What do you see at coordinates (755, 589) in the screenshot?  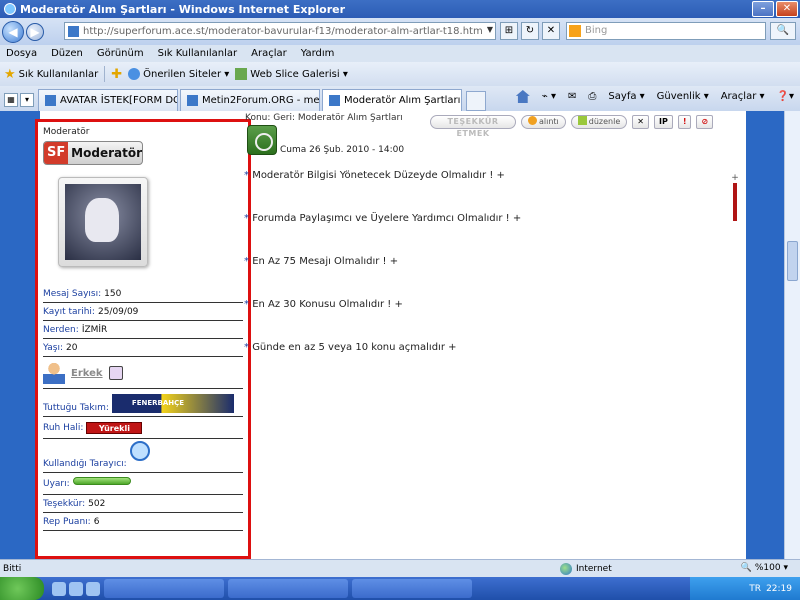 I see `language-indicator: TR` at bounding box center [755, 589].